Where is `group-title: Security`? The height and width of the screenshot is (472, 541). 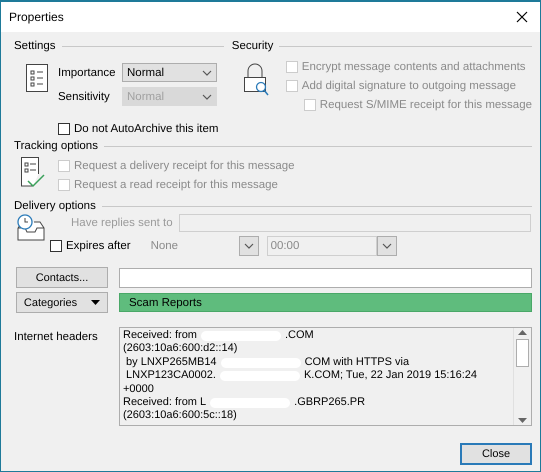
group-title: Security is located at coordinates (253, 46).